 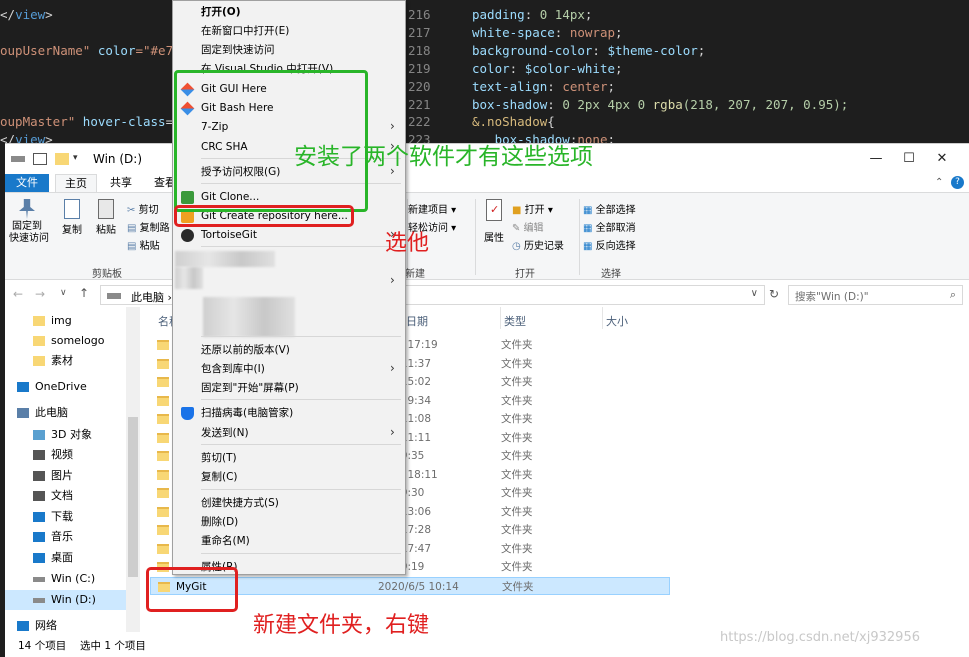 I want to click on select-all-button: ▦ 全部选择, so click(x=609, y=208).